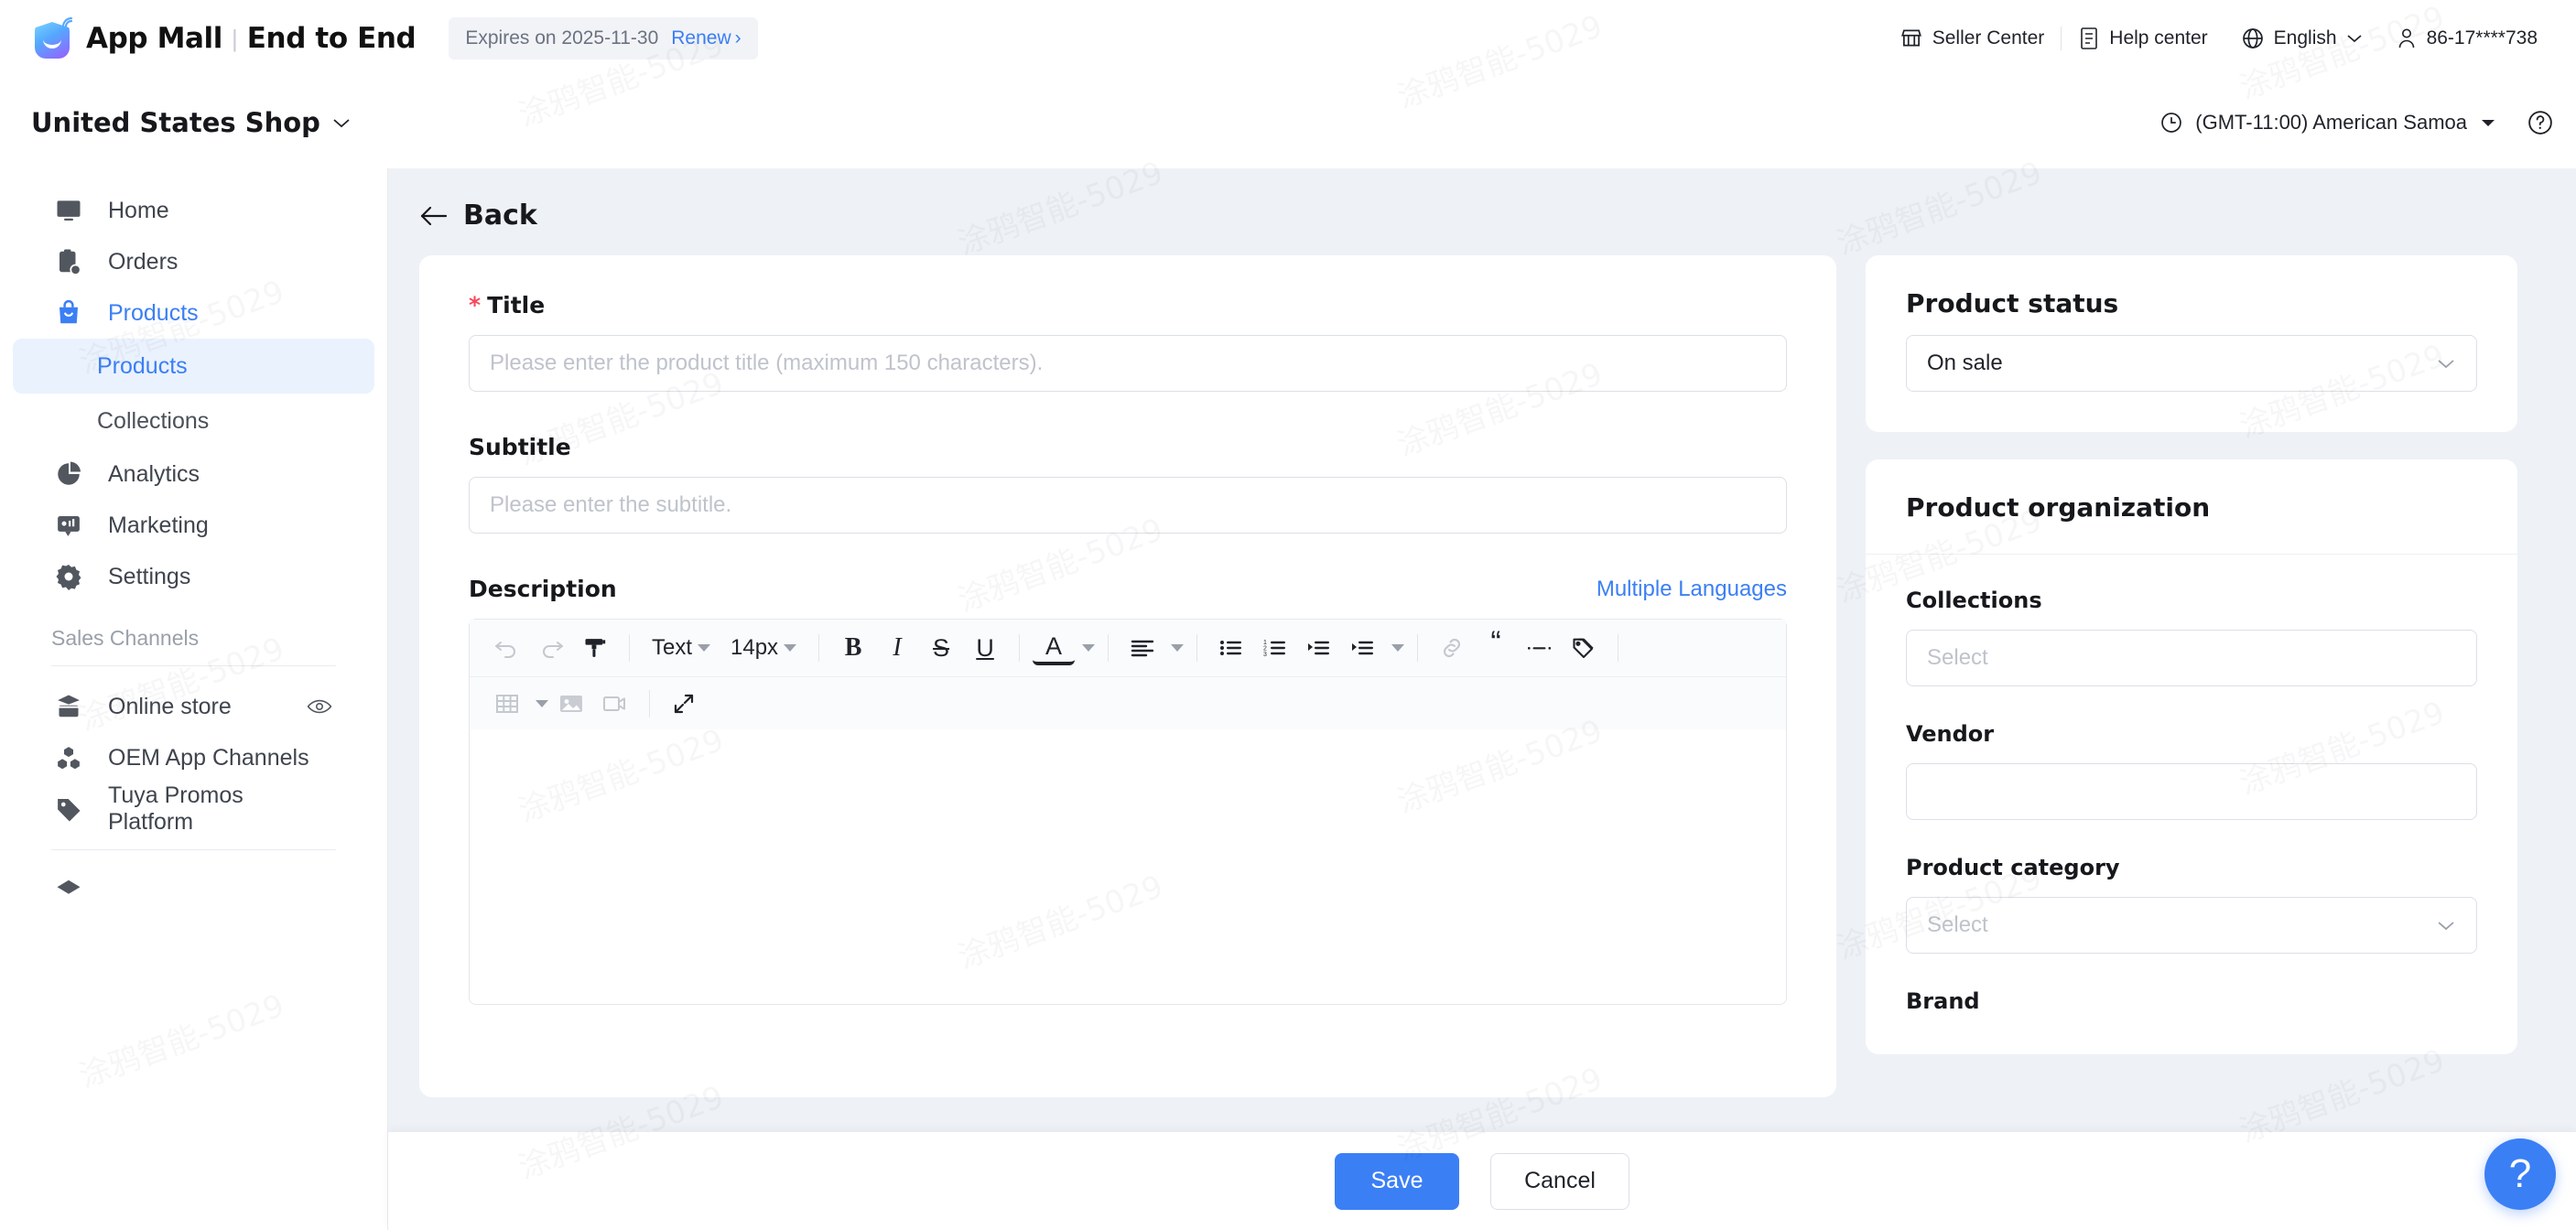  What do you see at coordinates (897, 648) in the screenshot?
I see `italic-icon: I` at bounding box center [897, 648].